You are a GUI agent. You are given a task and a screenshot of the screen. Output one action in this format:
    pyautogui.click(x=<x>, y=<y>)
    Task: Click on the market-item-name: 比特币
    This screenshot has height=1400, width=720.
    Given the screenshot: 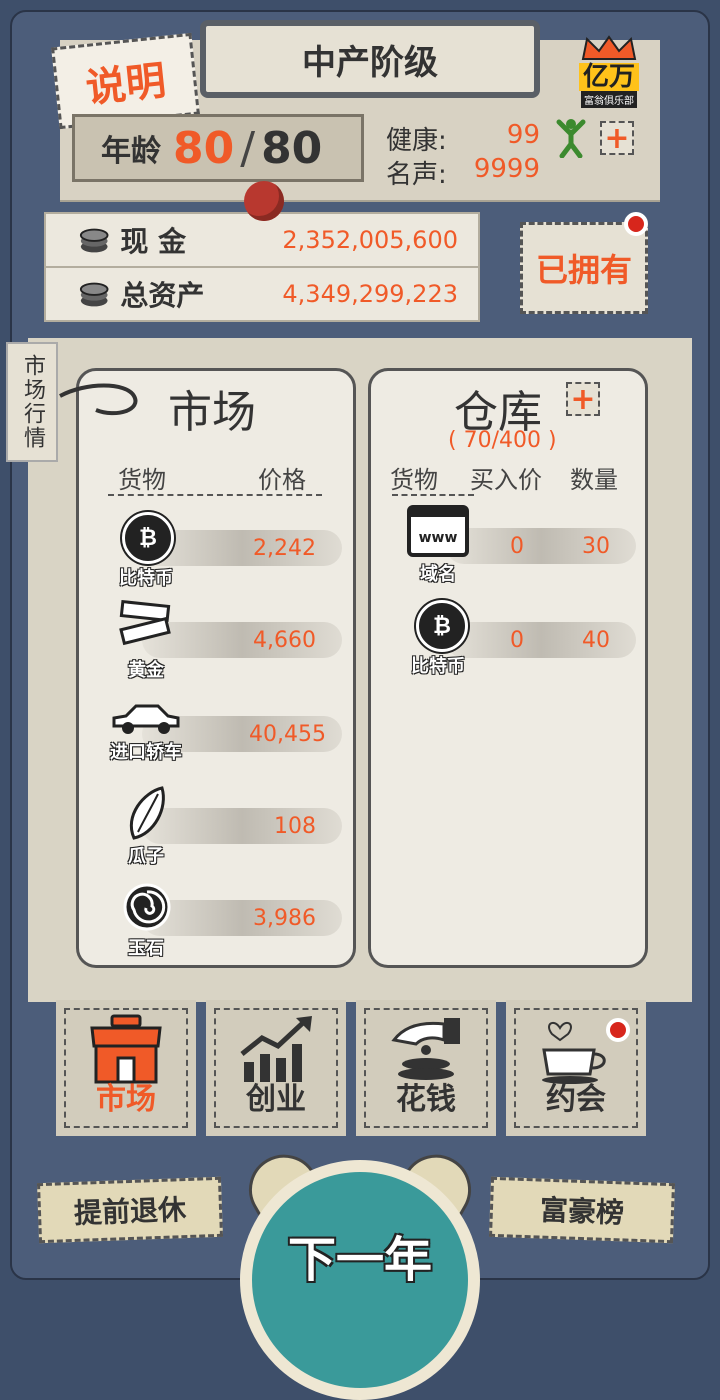 What is the action you would take?
    pyautogui.click(x=146, y=578)
    